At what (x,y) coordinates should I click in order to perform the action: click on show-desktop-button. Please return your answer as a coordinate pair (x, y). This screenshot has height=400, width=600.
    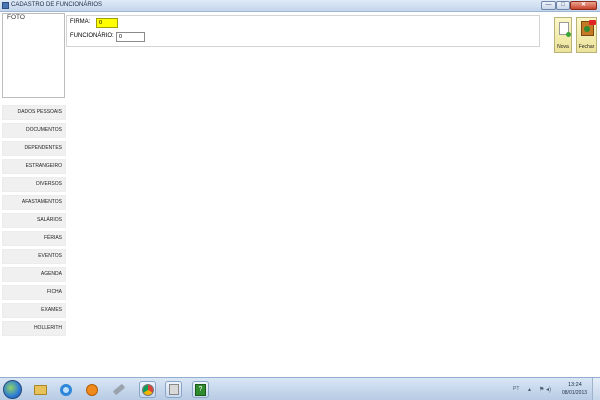
    Looking at the image, I should click on (596, 389).